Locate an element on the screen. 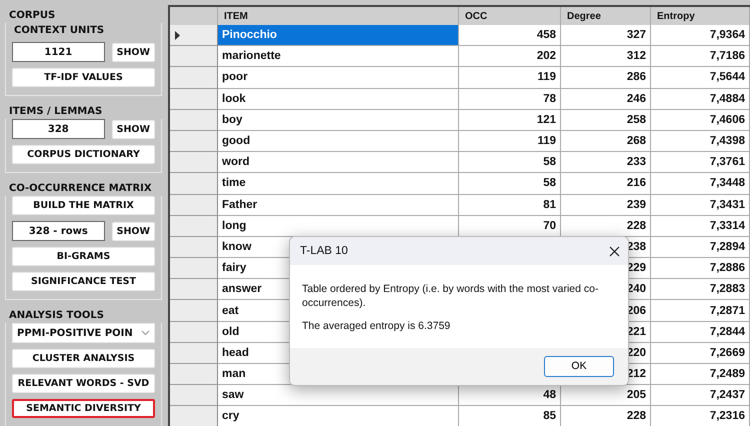  table-cell: 7,4398 is located at coordinates (700, 141).